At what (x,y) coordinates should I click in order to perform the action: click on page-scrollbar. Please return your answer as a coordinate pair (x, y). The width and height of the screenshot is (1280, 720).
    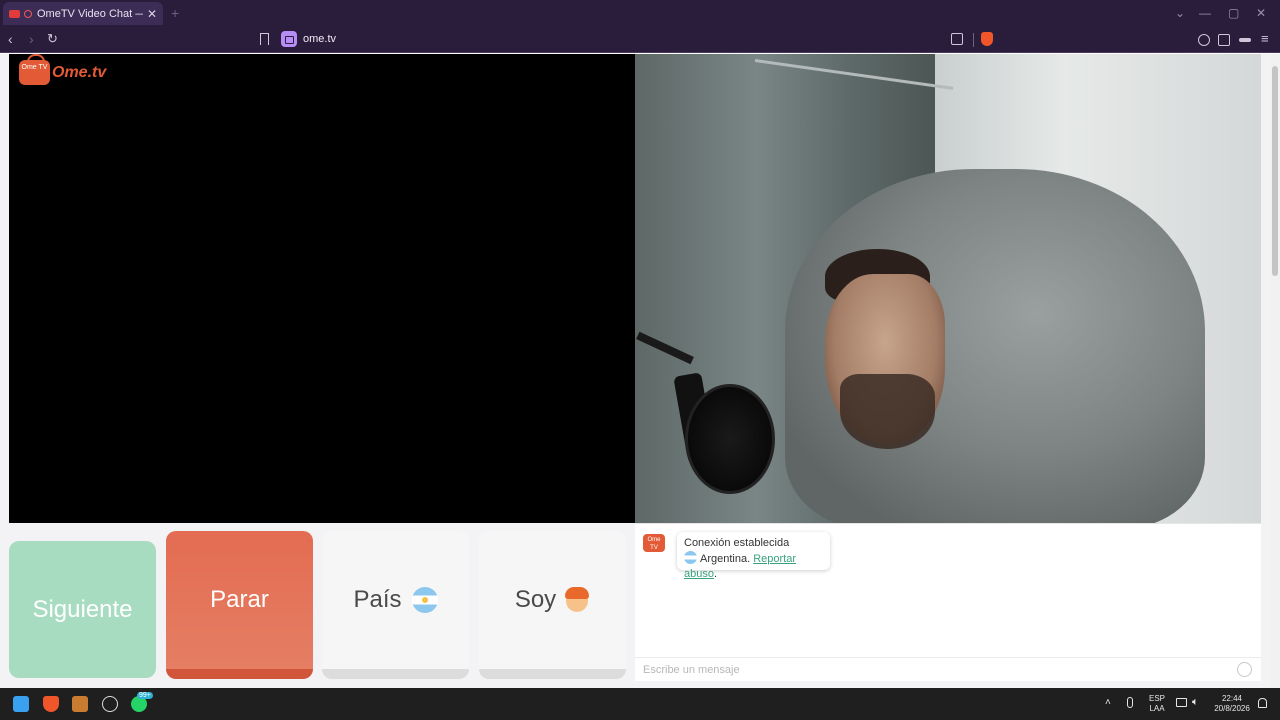
    Looking at the image, I should click on (1275, 371).